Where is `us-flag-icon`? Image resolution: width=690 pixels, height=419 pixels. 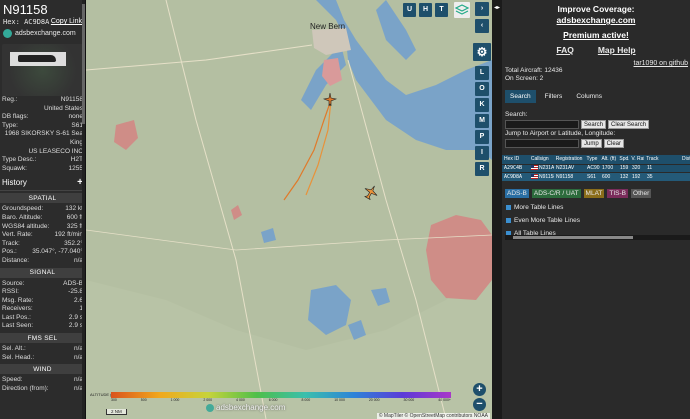
us-flag-icon is located at coordinates (534, 176).